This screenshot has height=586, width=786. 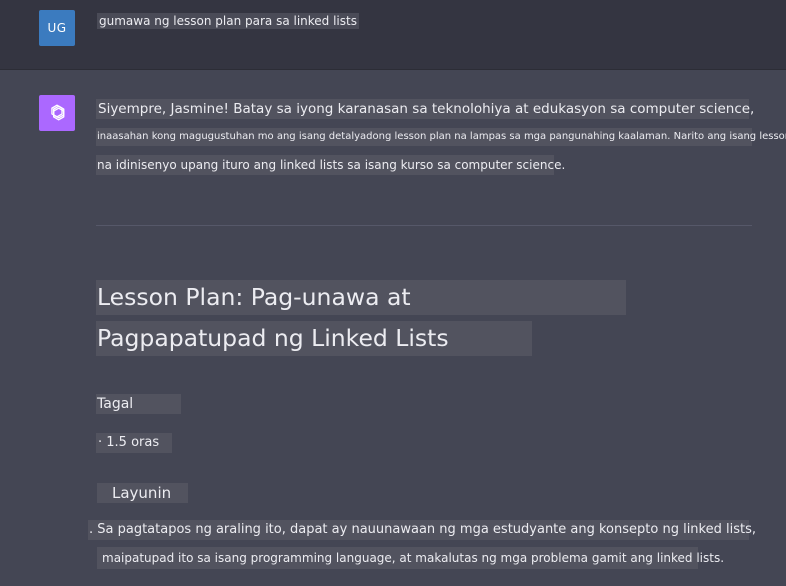 What do you see at coordinates (134, 443) in the screenshot?
I see `duration-value: · 1.5 oras` at bounding box center [134, 443].